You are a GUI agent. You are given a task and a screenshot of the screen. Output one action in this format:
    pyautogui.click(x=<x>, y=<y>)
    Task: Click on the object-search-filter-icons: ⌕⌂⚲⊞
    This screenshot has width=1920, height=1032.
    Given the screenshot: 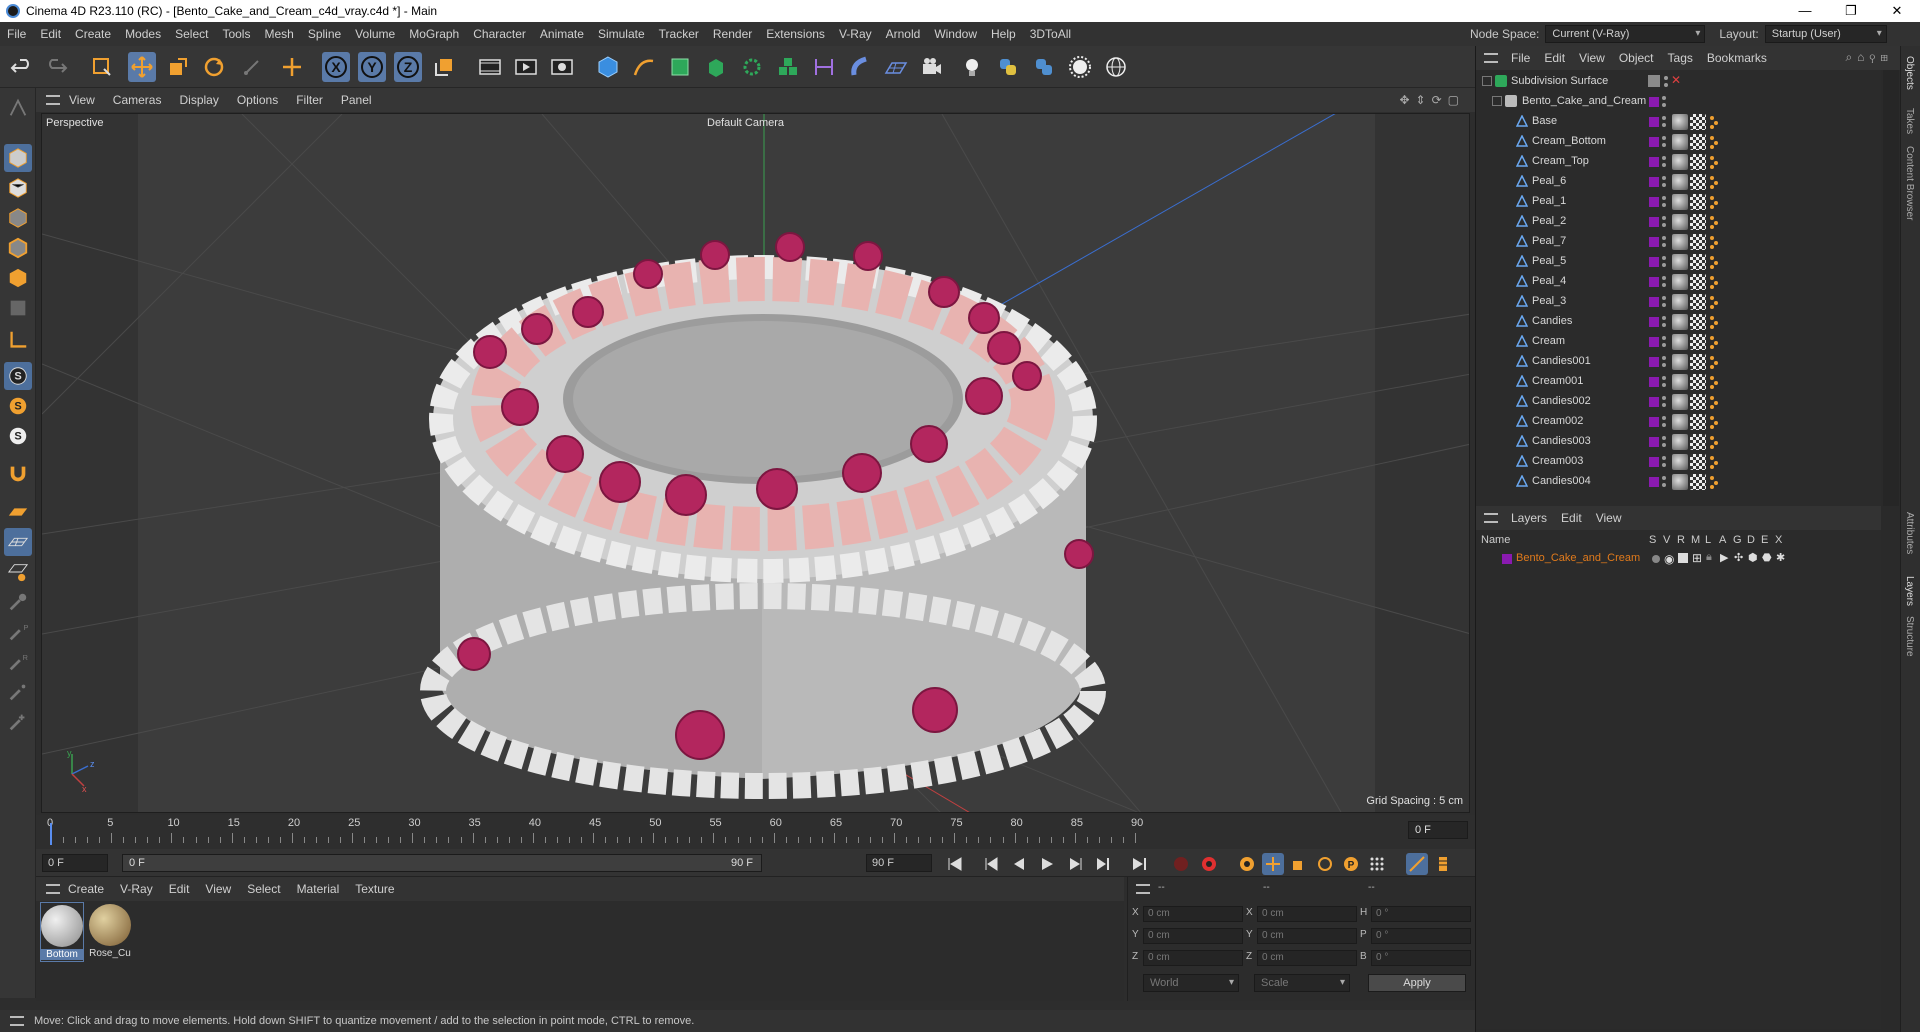 What is the action you would take?
    pyautogui.click(x=1869, y=57)
    